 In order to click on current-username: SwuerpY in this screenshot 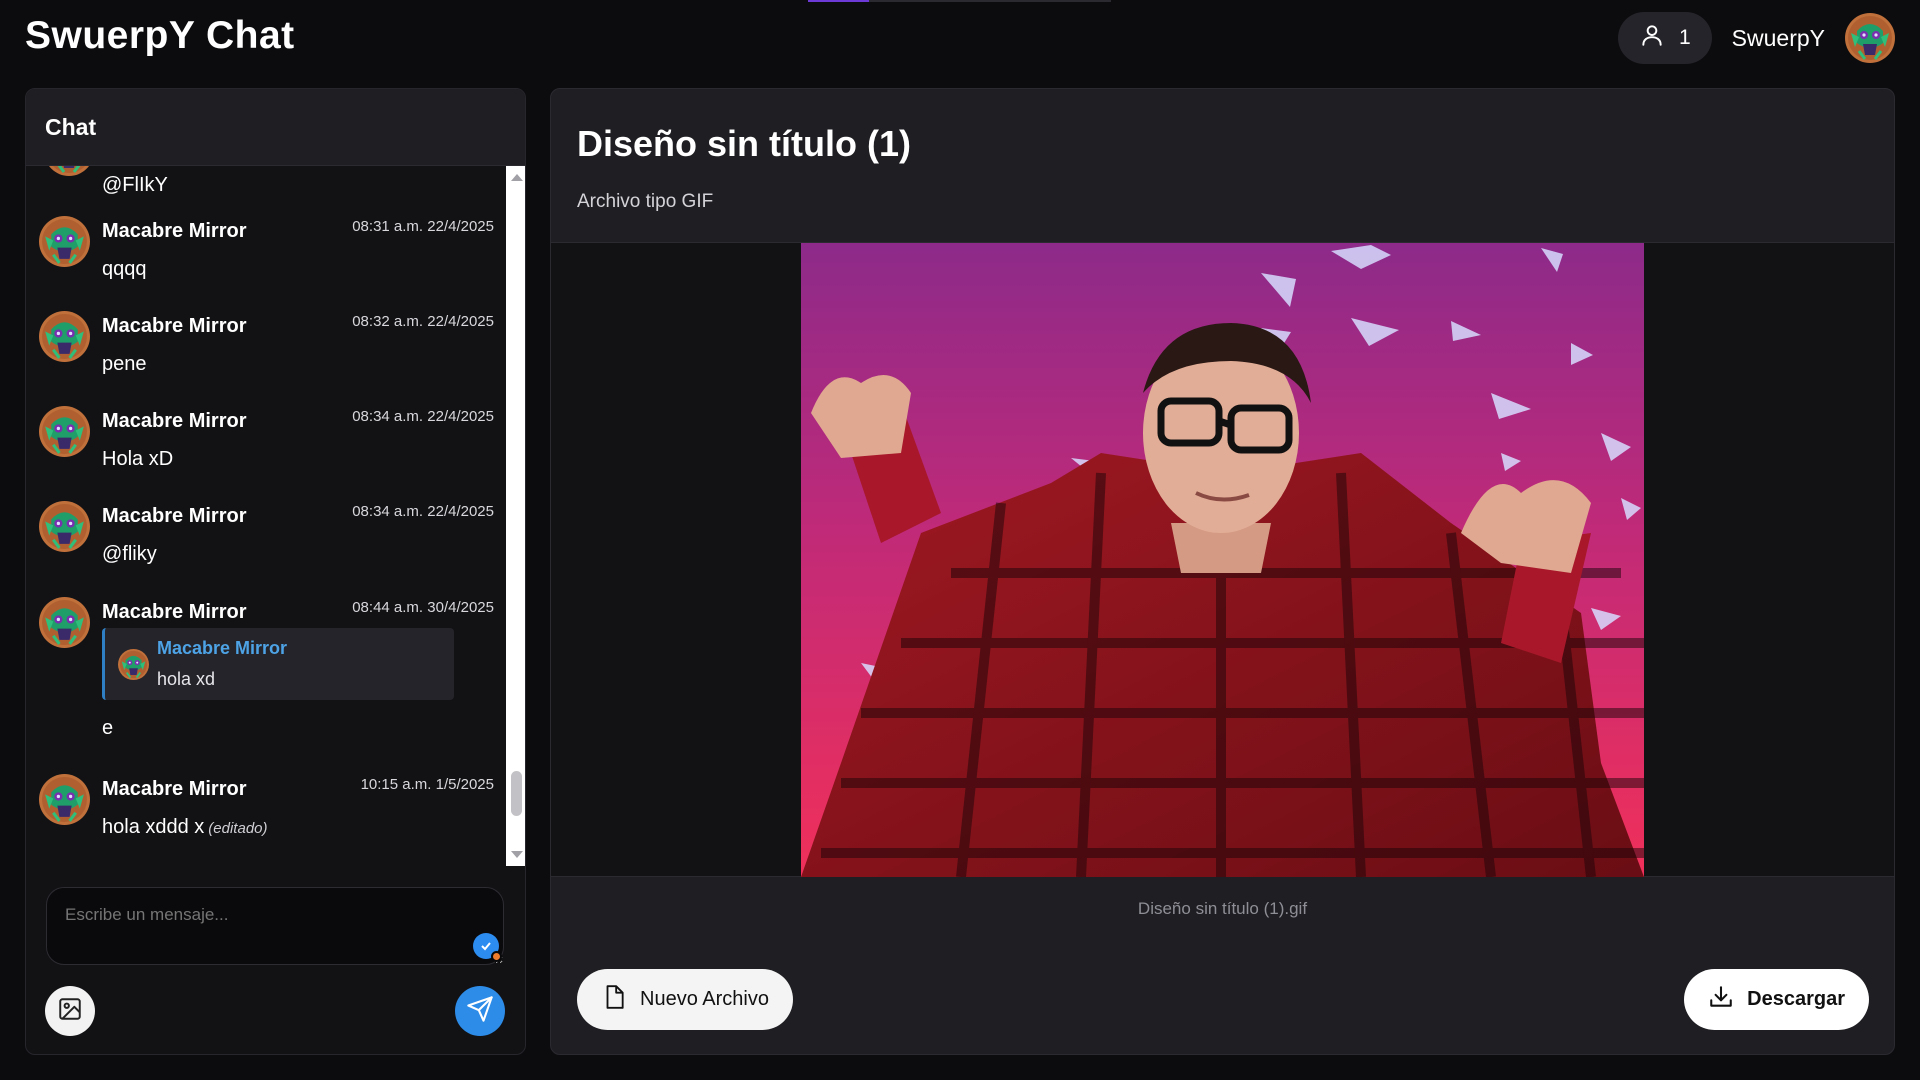, I will do `click(1778, 38)`.